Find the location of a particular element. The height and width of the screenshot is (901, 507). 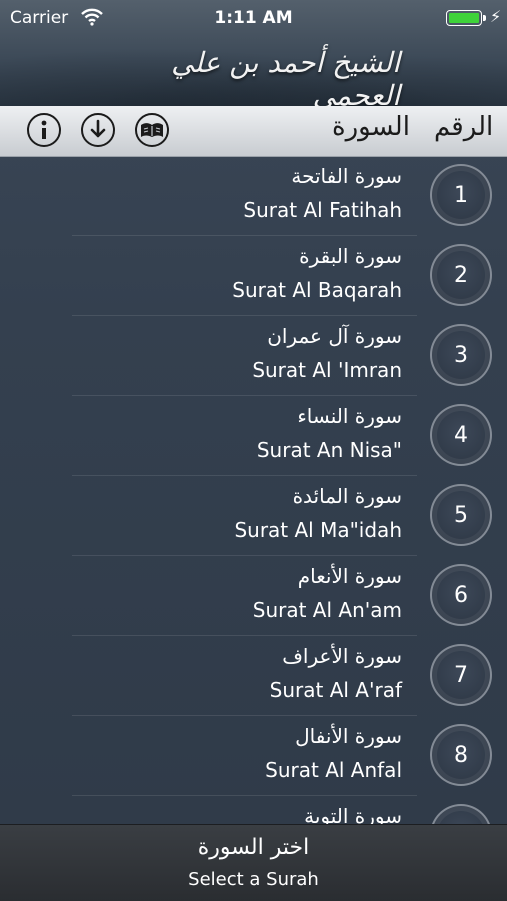

surah-arabic-name: سورة التوبة is located at coordinates (353, 814).